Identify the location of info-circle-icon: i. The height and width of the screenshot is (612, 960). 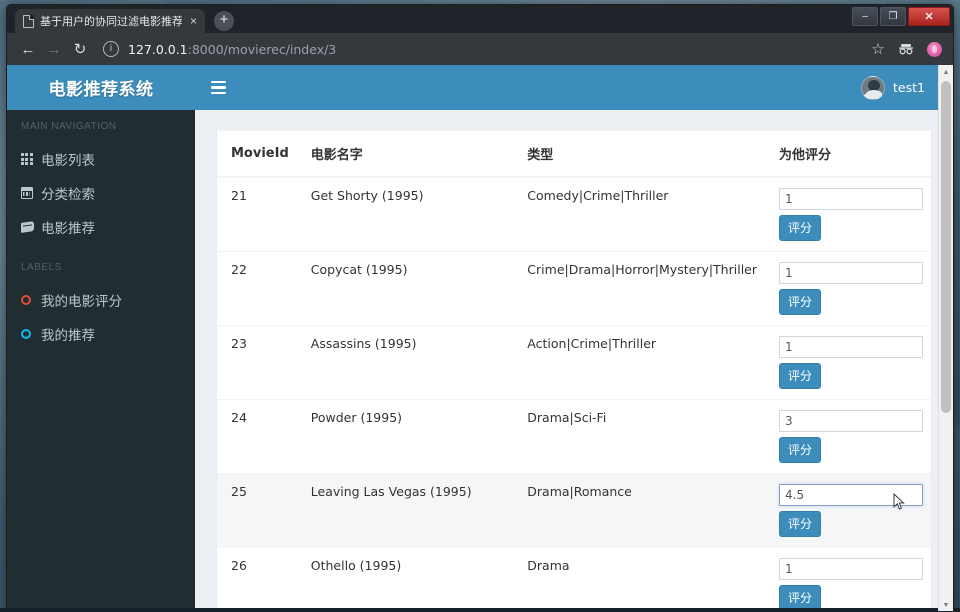
(111, 49).